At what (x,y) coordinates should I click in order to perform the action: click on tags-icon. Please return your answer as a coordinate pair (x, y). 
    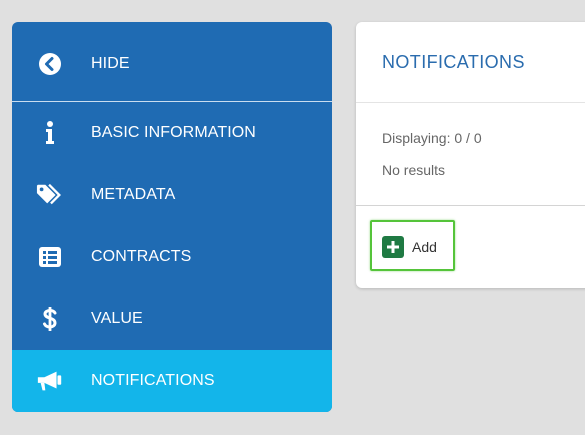
    Looking at the image, I should click on (50, 195).